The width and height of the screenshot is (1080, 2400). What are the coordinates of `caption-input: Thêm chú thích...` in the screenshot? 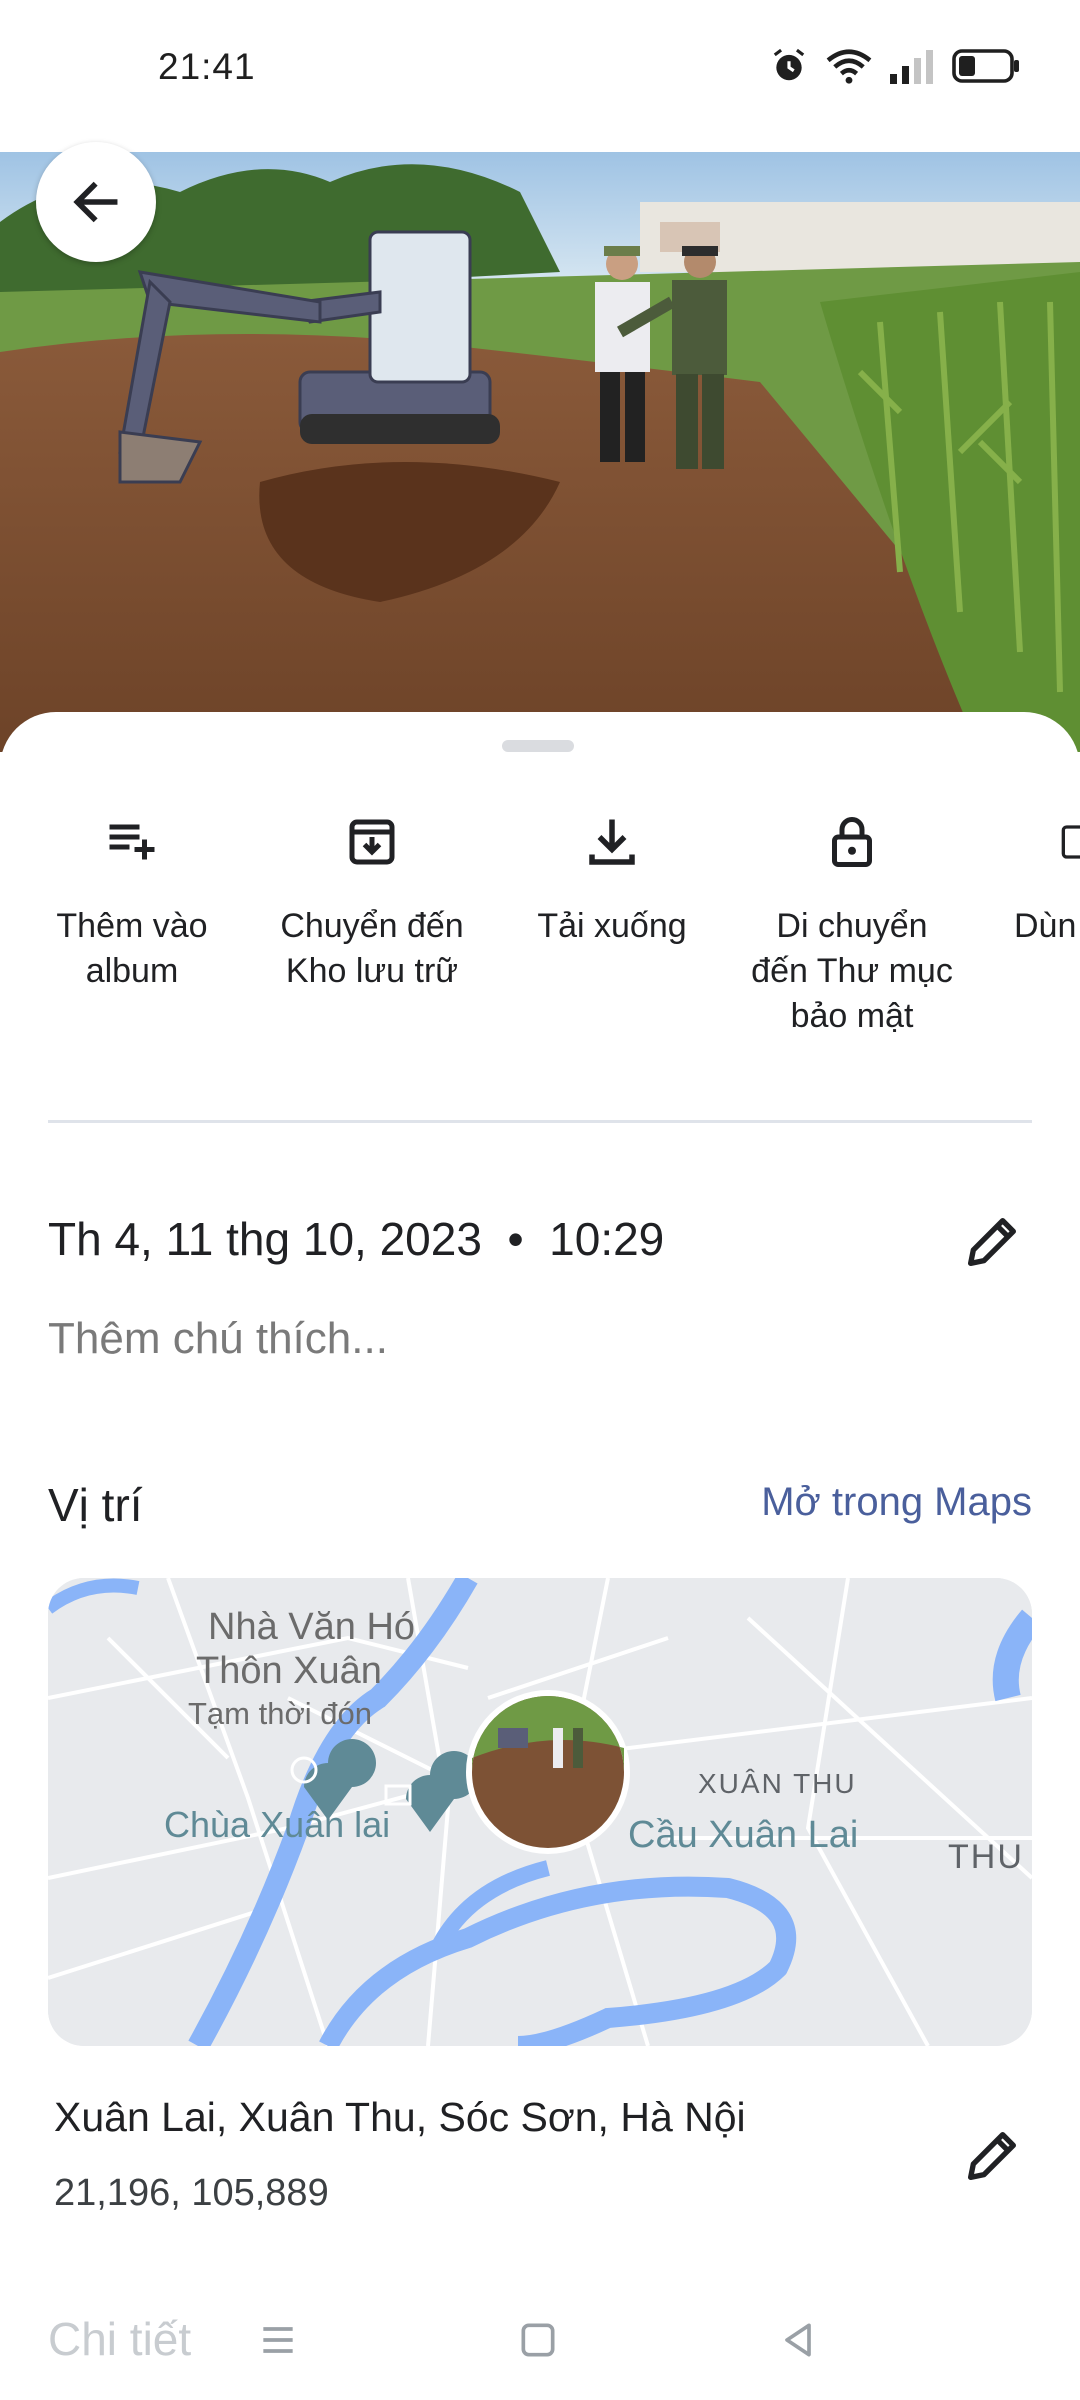 It's located at (218, 1339).